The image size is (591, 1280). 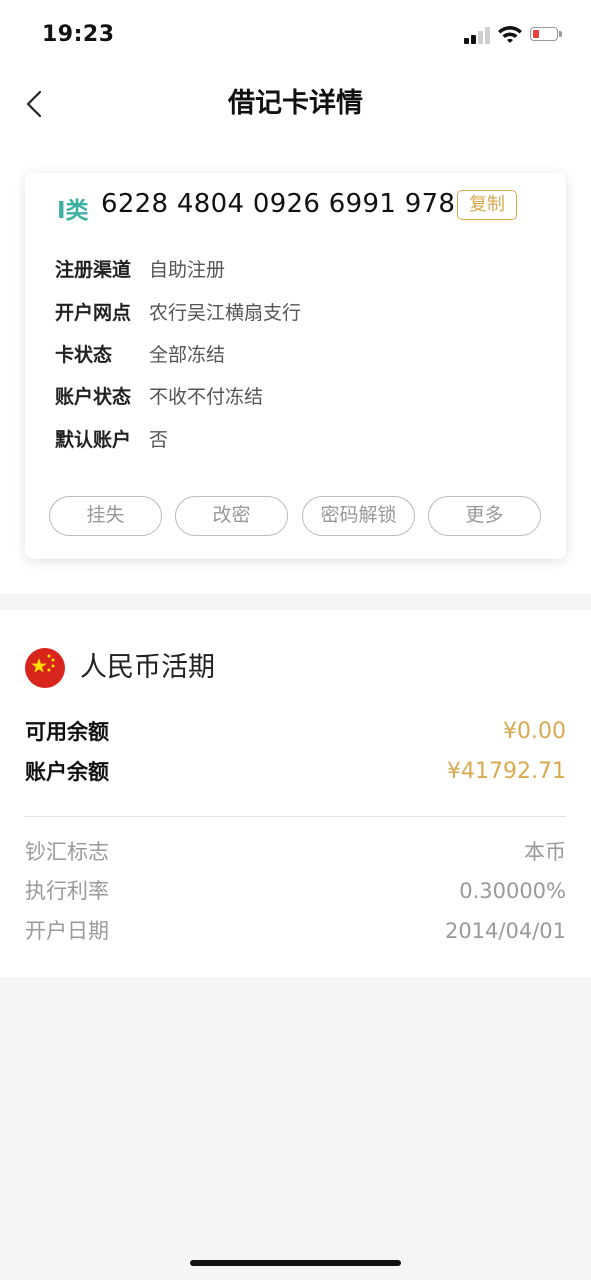 What do you see at coordinates (484, 516) in the screenshot?
I see `more-button: 更多` at bounding box center [484, 516].